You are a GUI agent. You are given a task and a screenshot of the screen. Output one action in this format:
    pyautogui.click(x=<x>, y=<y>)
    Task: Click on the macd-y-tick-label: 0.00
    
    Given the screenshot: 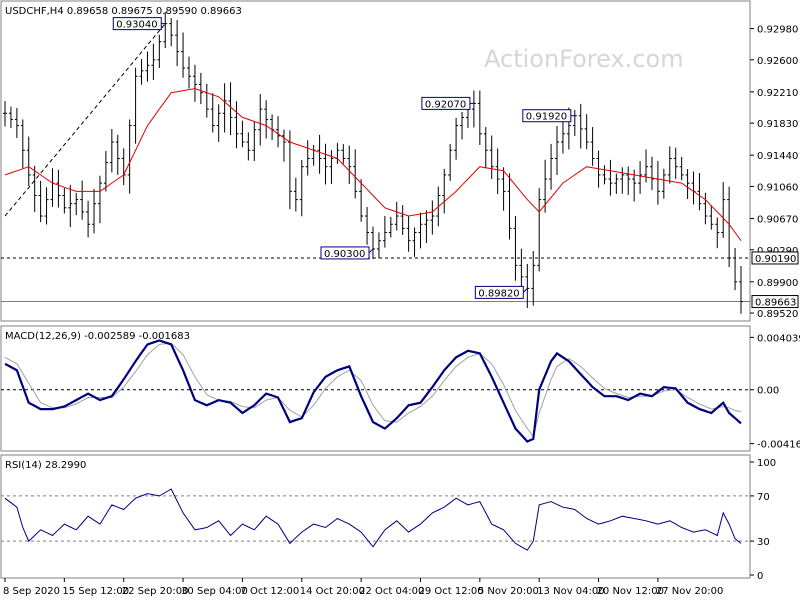 What is the action you would take?
    pyautogui.click(x=768, y=391)
    